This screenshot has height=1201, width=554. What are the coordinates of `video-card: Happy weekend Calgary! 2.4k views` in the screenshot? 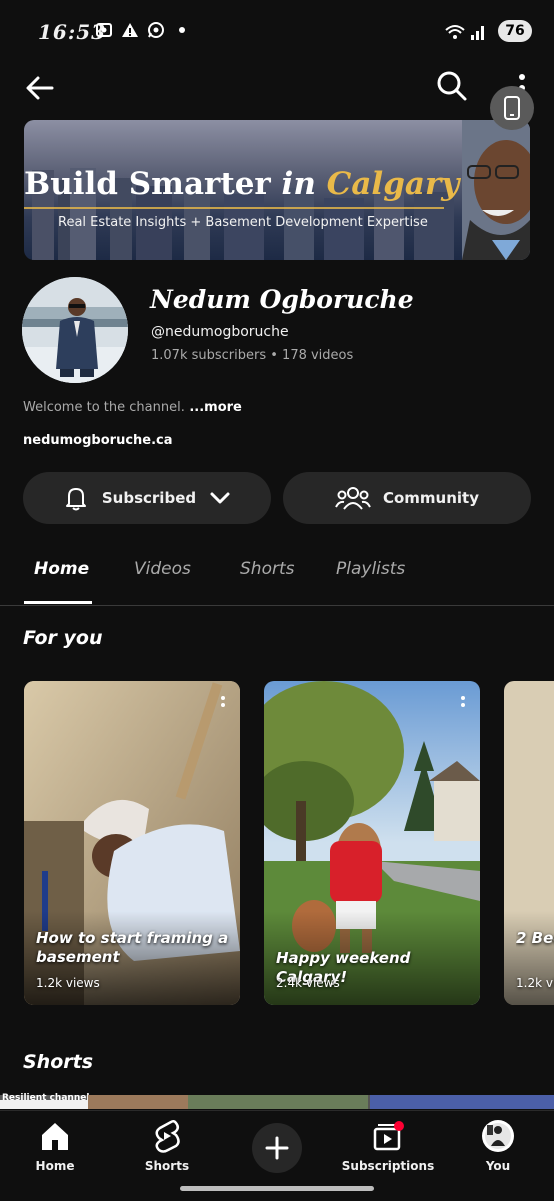 It's located at (372, 843).